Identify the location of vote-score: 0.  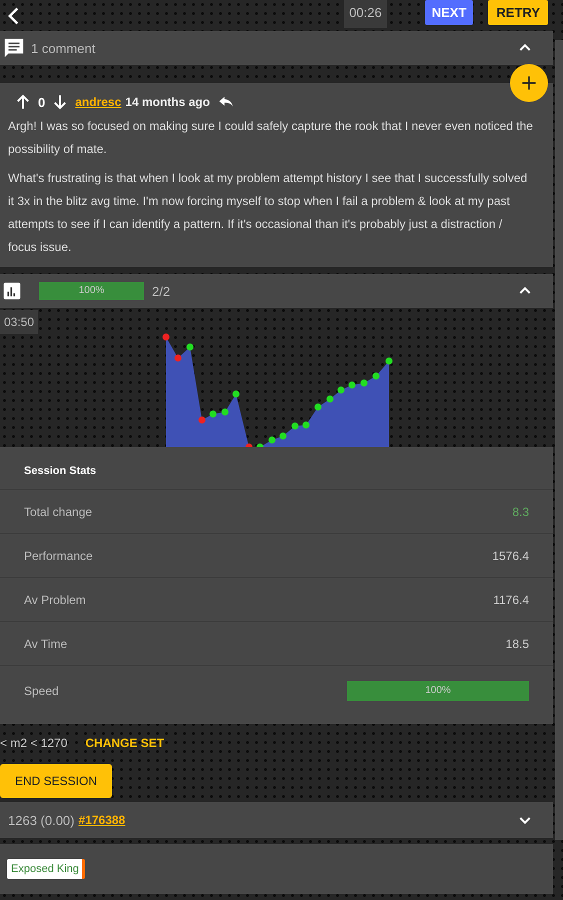
(42, 102).